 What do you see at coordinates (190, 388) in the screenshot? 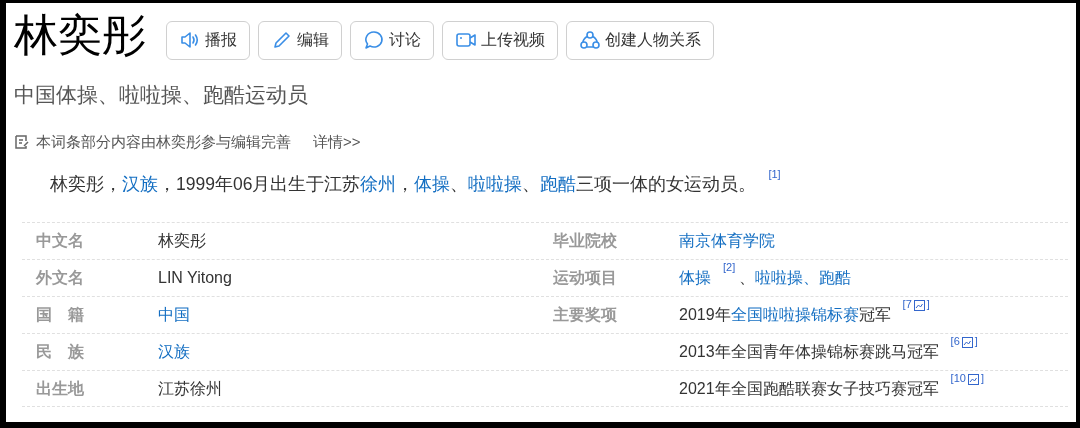
I see `value-text: 江苏徐州` at bounding box center [190, 388].